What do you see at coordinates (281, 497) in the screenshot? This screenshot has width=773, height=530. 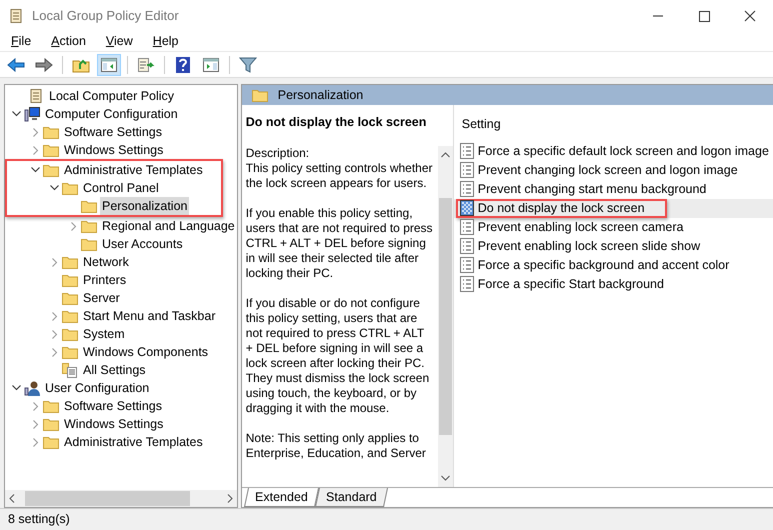 I see `tab: Extended` at bounding box center [281, 497].